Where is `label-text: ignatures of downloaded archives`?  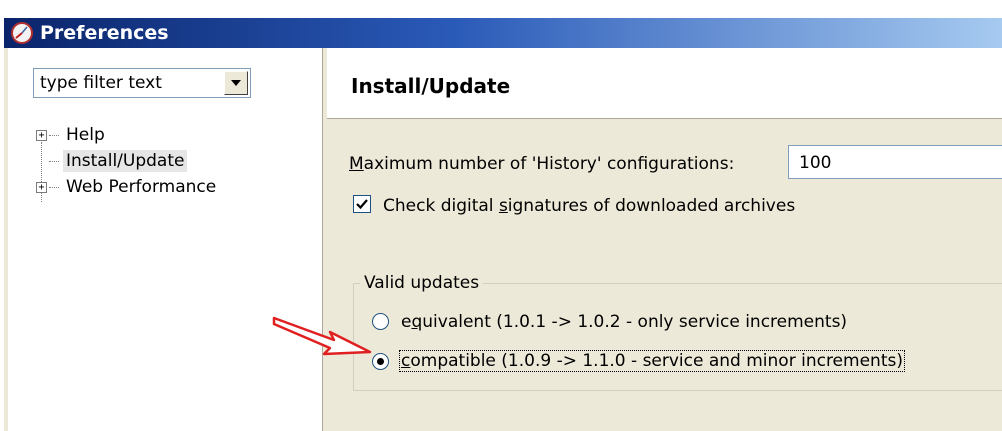 label-text: ignatures of downloaded archives is located at coordinates (651, 206).